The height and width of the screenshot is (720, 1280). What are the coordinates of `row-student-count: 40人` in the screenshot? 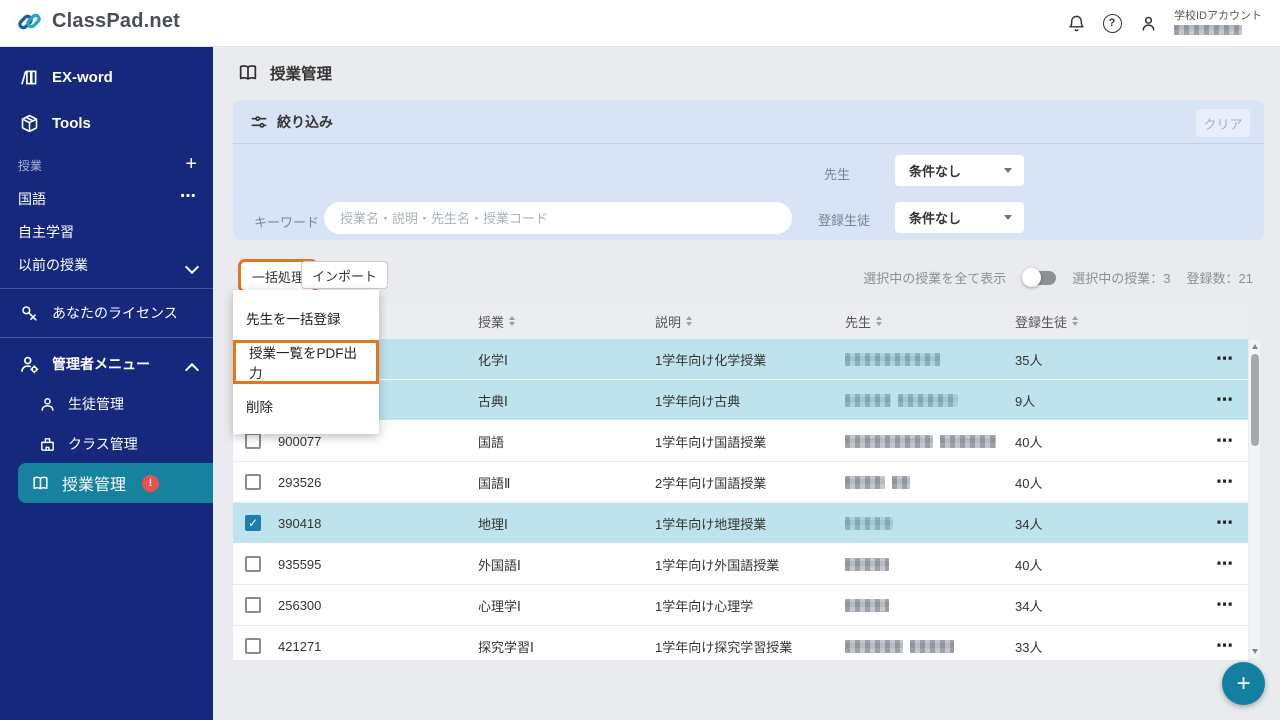 It's located at (1029, 442).